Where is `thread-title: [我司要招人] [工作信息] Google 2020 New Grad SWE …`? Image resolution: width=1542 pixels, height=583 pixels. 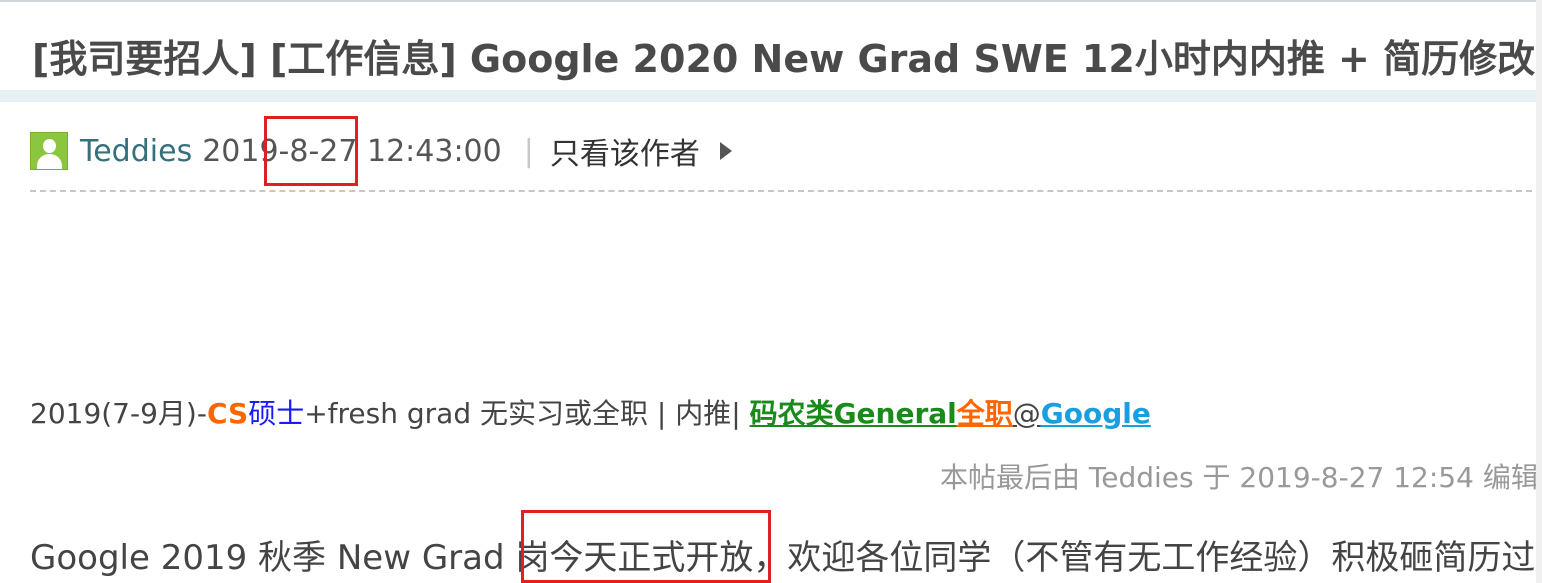 thread-title: [我司要招人] [工作信息] Google 2020 New Grad SWE … is located at coordinates (787, 55).